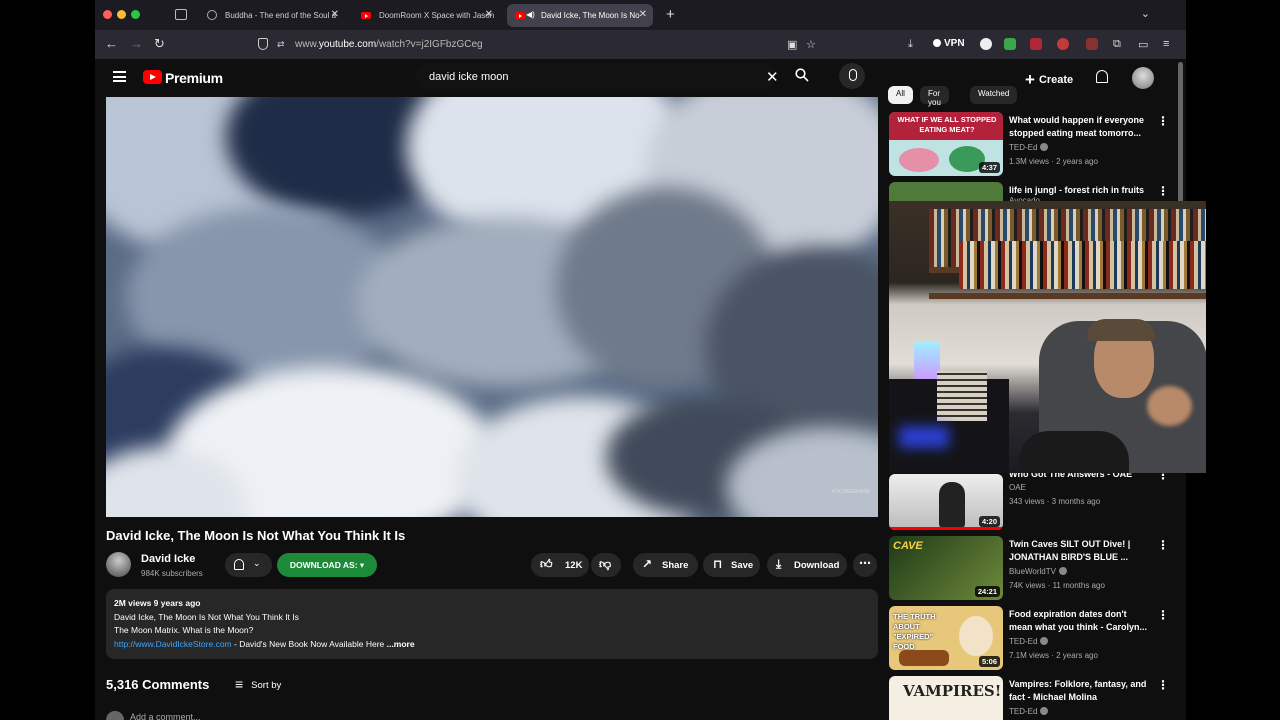  I want to click on video-thumbnail: CAVE 24:21, so click(946, 568).